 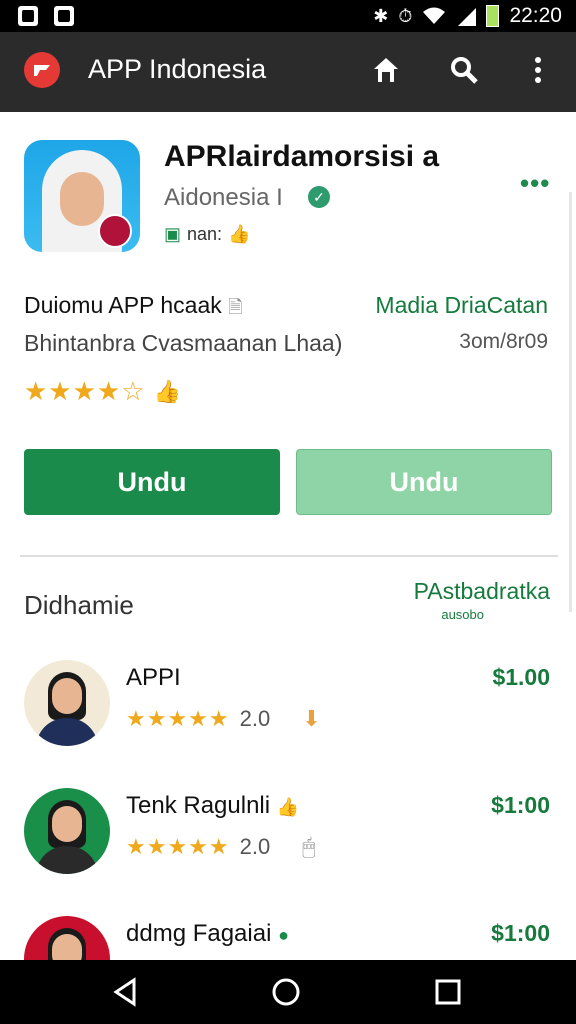 What do you see at coordinates (535, 15) in the screenshot?
I see `status-time: 22:20` at bounding box center [535, 15].